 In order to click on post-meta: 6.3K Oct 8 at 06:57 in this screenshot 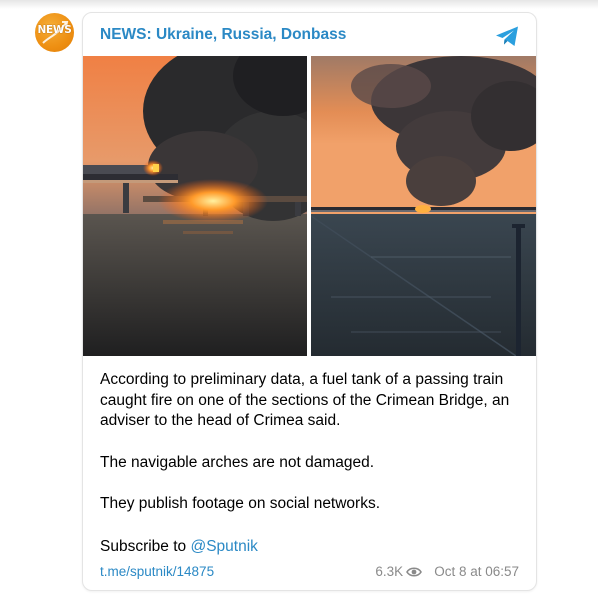, I will do `click(447, 571)`.